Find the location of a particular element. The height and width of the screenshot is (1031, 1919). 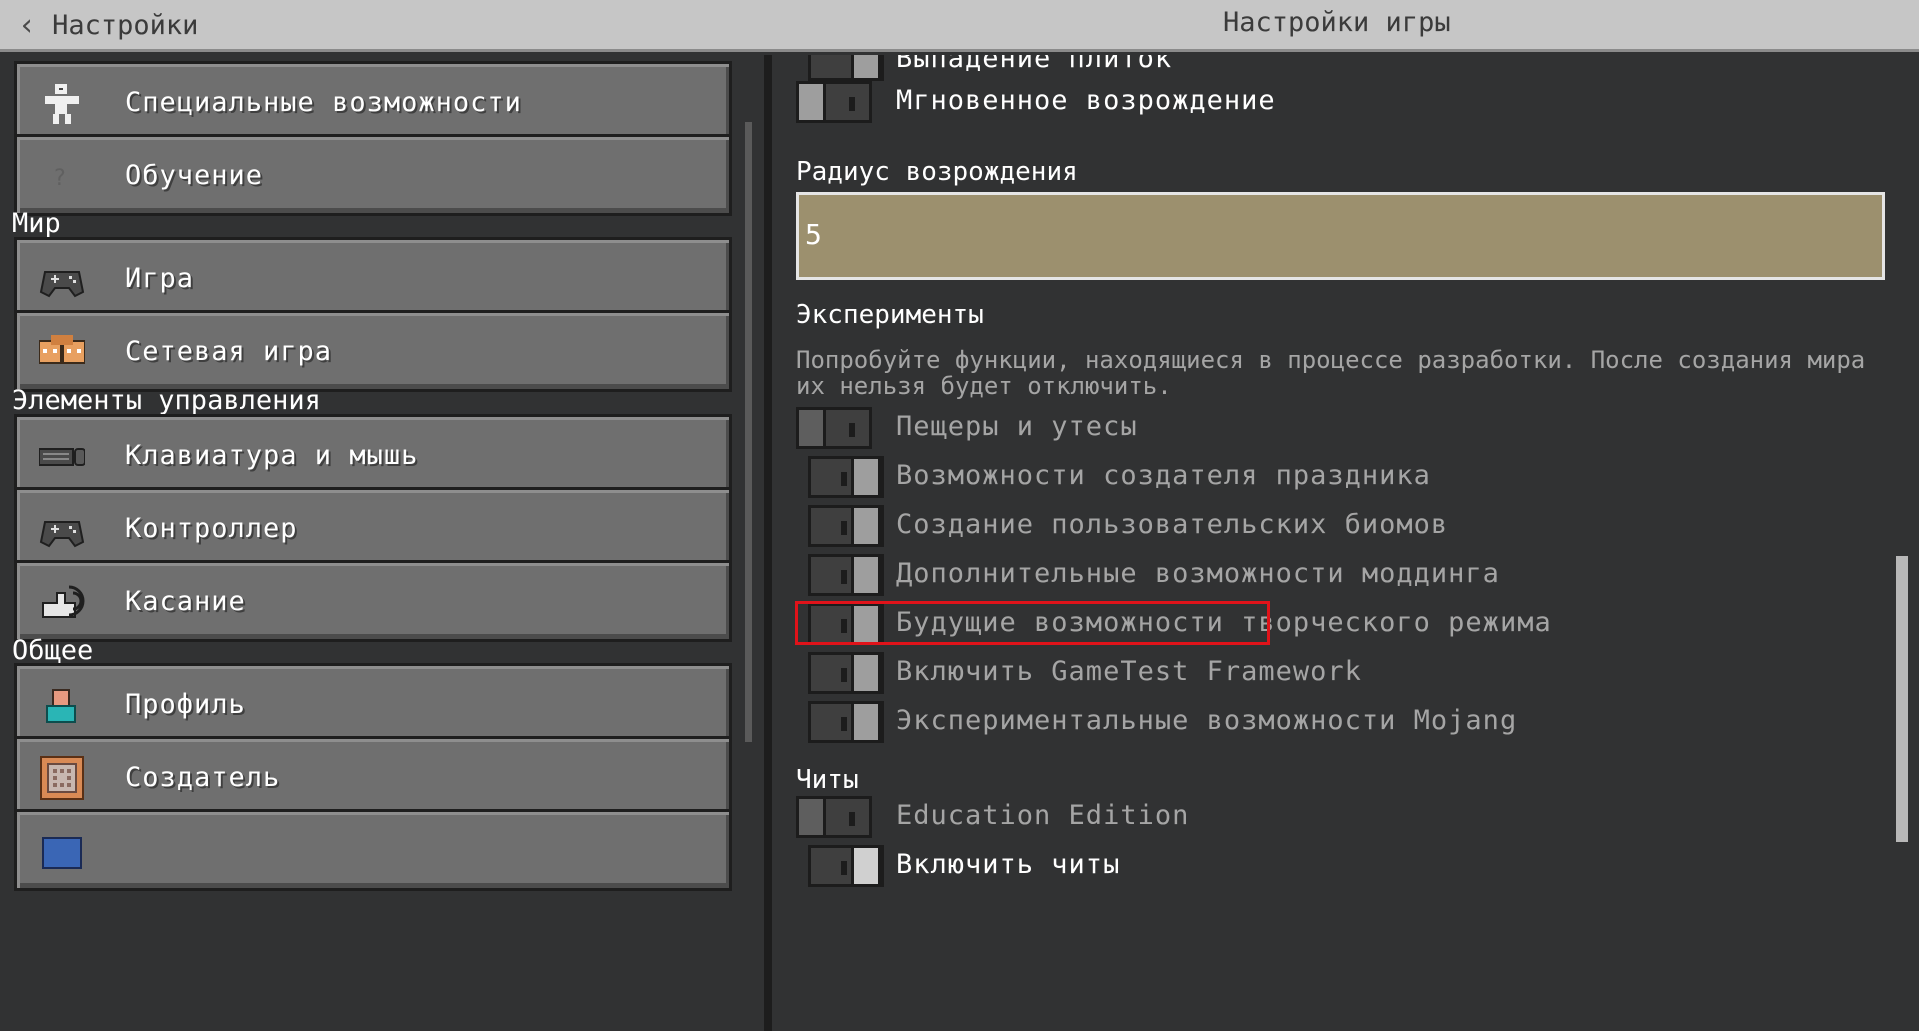

keyboard-mouse-icon is located at coordinates (62, 457).